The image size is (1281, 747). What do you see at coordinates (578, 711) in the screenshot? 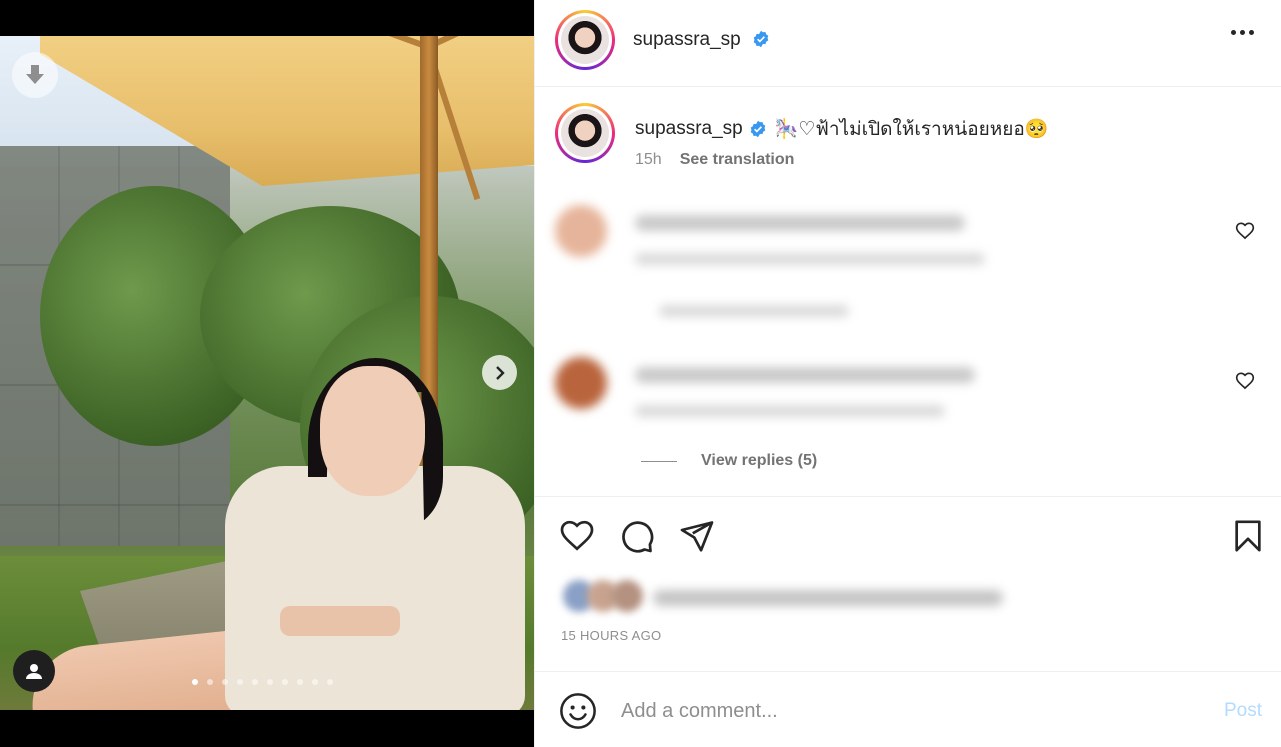
I see `smiley-icon` at bounding box center [578, 711].